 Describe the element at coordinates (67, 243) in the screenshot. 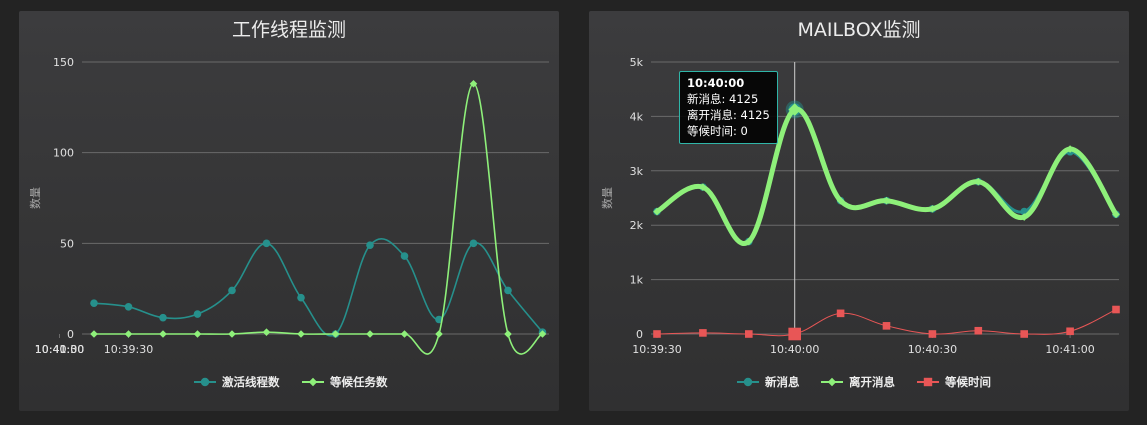

I see `y-tick-label: 50` at that location.